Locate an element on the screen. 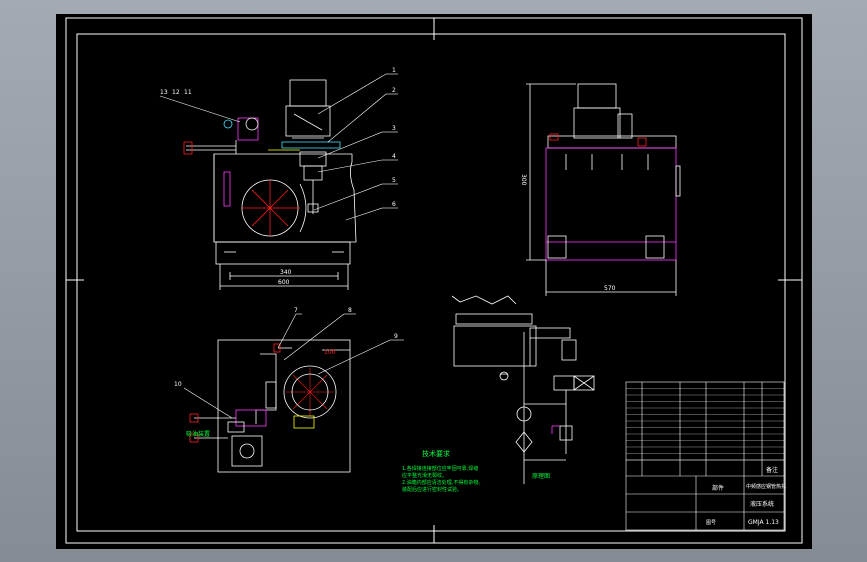  balloon-9: 9 is located at coordinates (396, 336).